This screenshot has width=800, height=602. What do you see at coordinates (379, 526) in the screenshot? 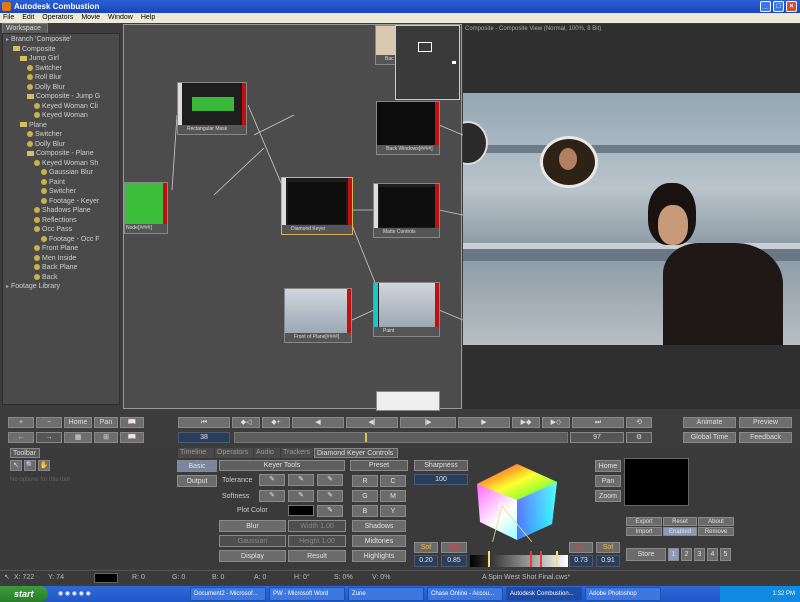
I see `shadows-button: Shadows` at bounding box center [379, 526].